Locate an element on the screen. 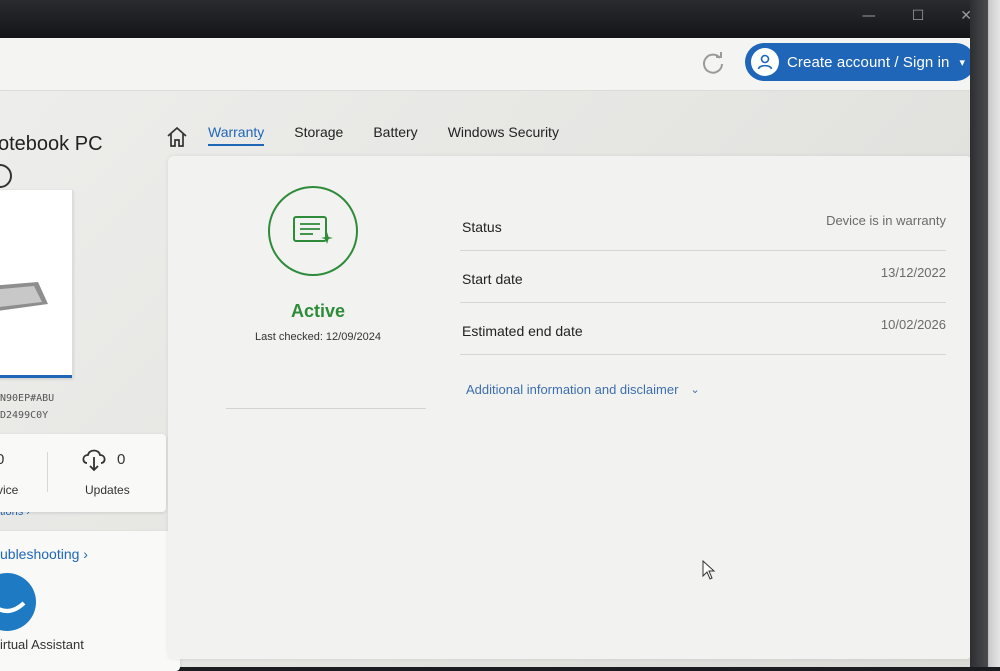 This screenshot has height=671, width=1000. certificate-icon is located at coordinates (313, 230).